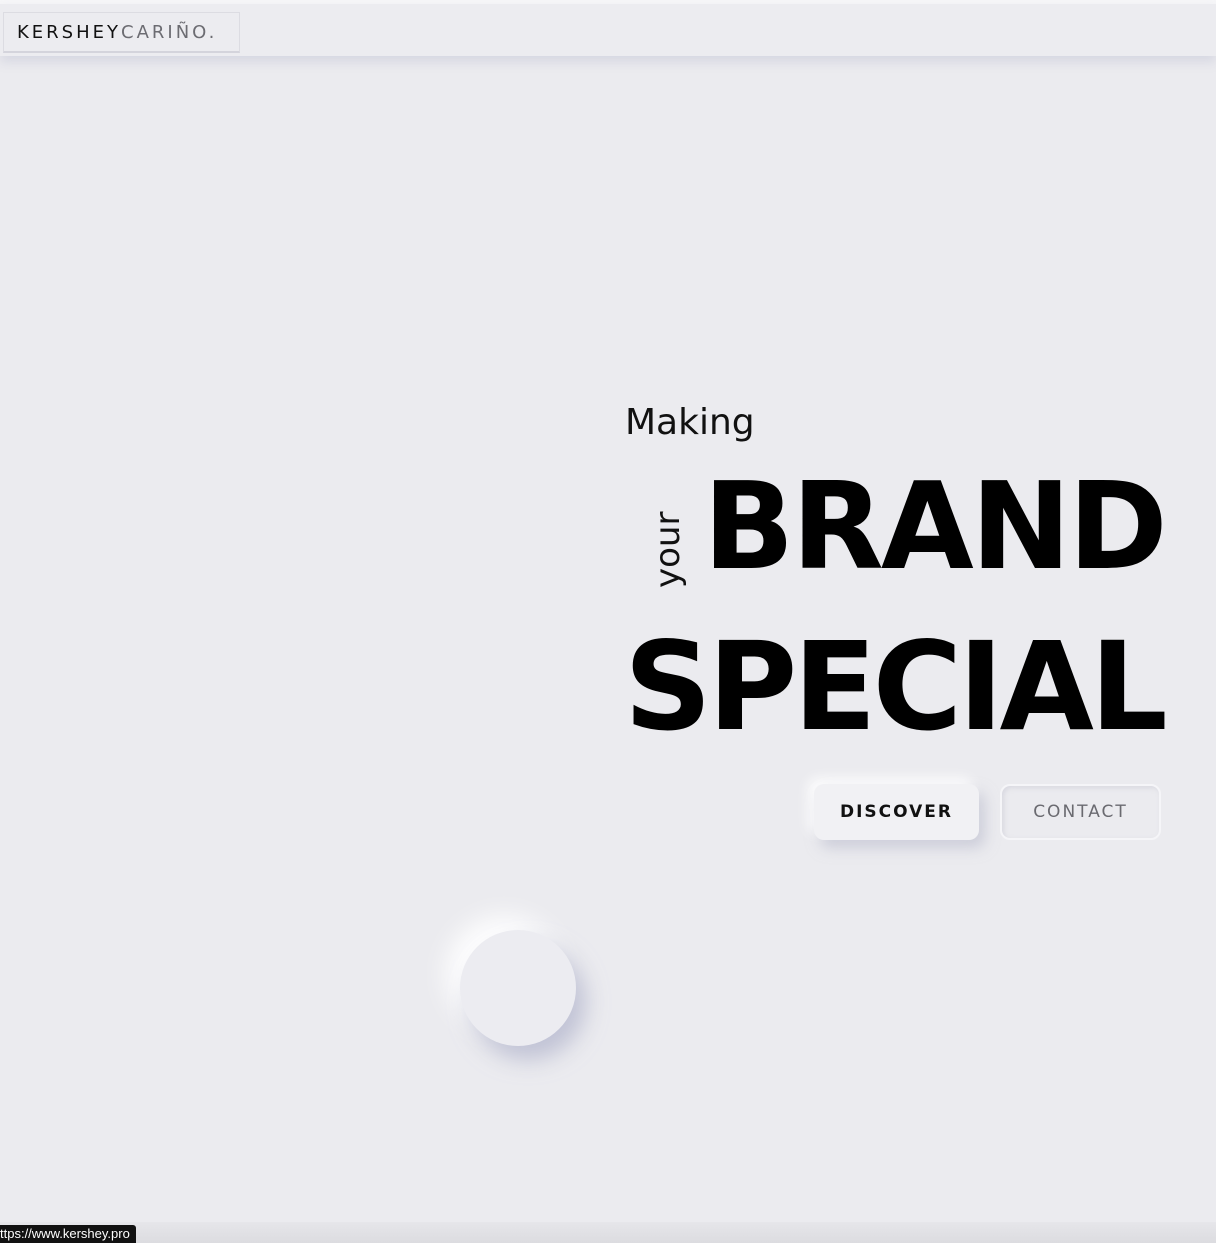  I want to click on hero-your-text: your, so click(668, 549).